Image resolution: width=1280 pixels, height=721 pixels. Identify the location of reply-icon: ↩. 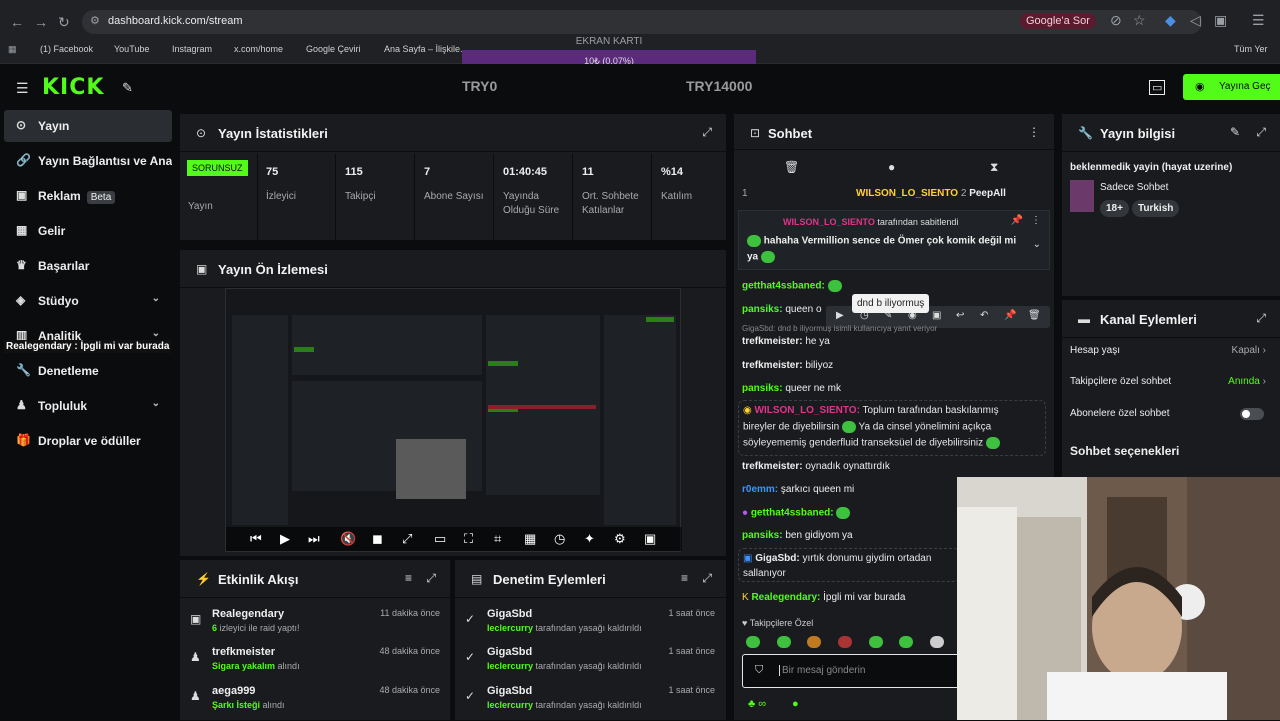
(960, 315).